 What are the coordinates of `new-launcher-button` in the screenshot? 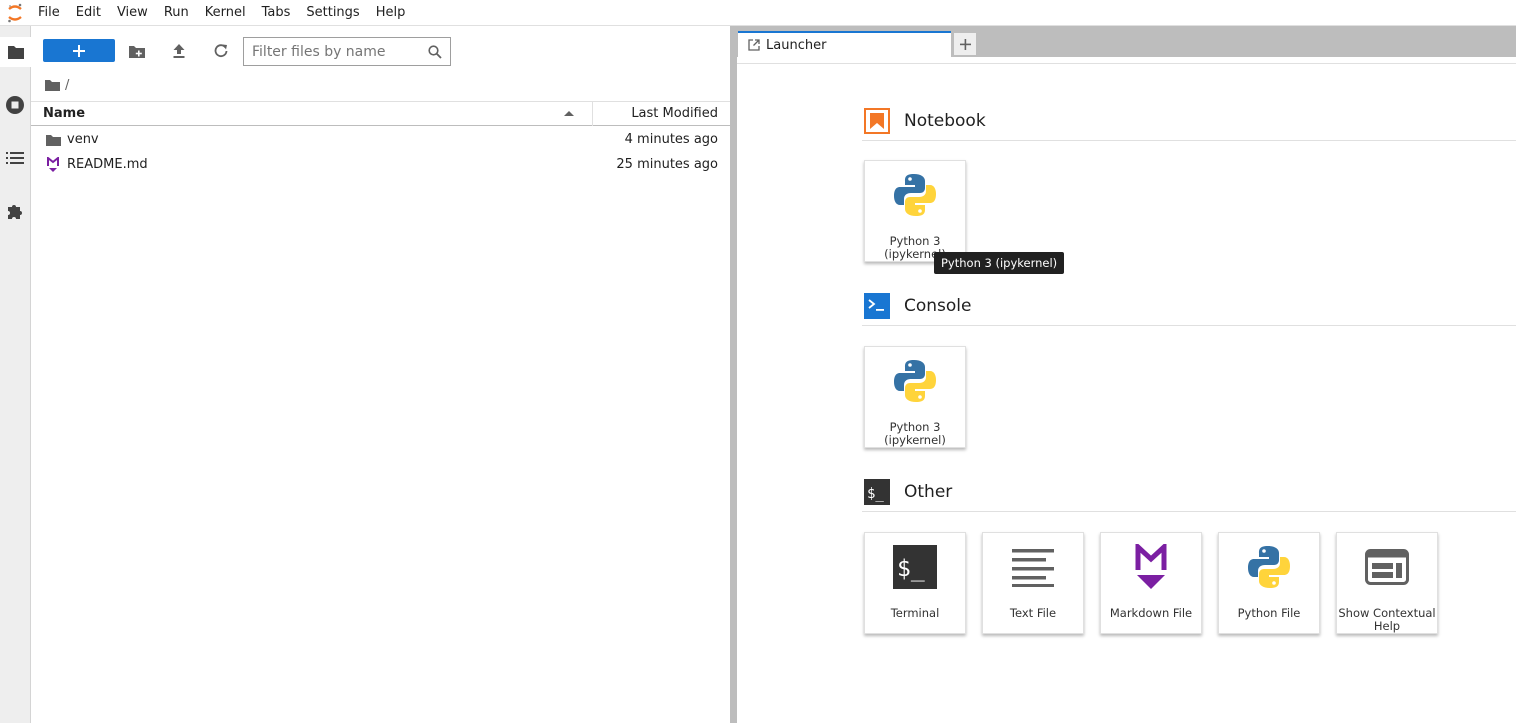 It's located at (79, 50).